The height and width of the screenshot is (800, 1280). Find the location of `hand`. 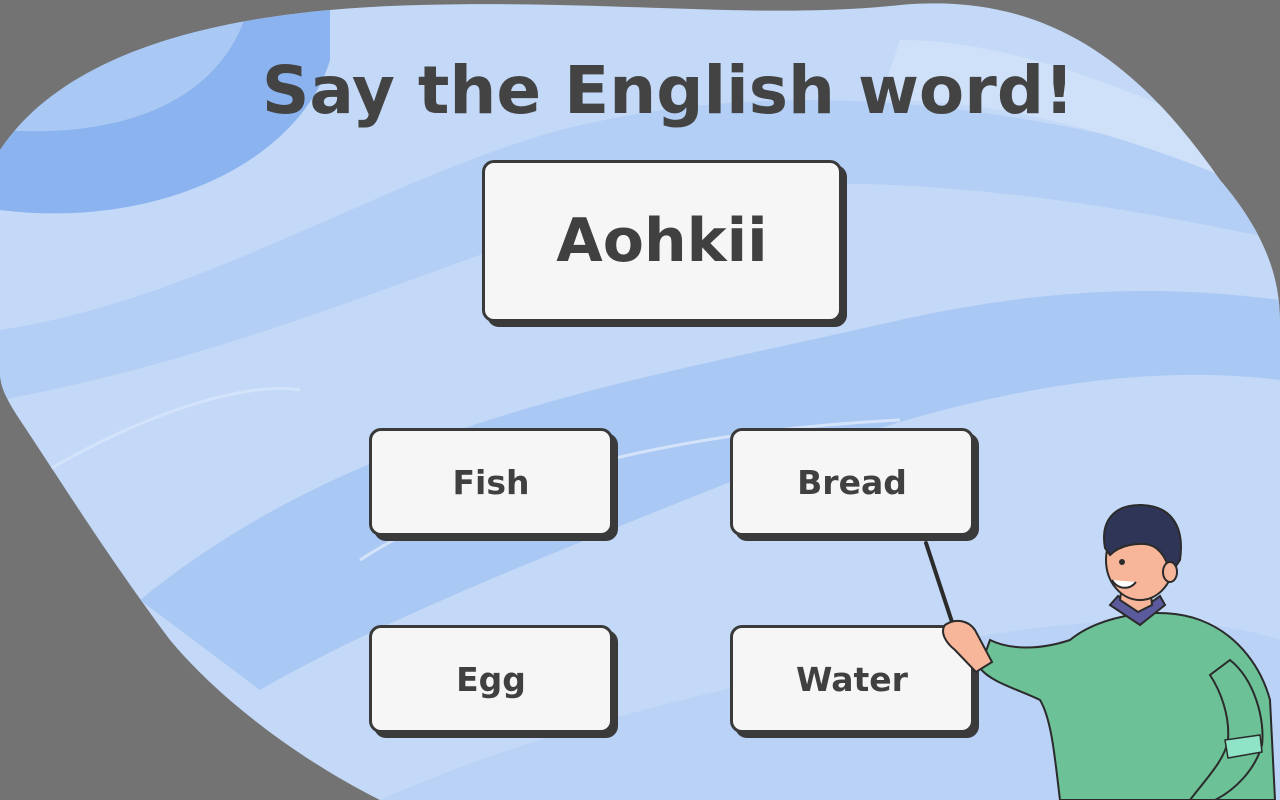

hand is located at coordinates (968, 646).